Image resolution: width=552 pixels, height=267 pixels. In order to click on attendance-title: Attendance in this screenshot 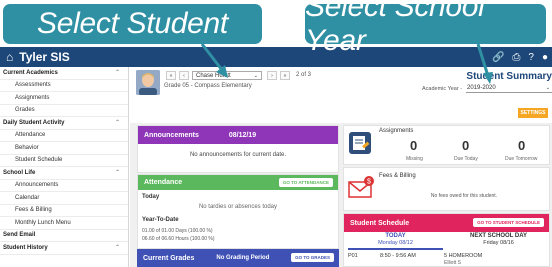, I will do `click(163, 182)`.